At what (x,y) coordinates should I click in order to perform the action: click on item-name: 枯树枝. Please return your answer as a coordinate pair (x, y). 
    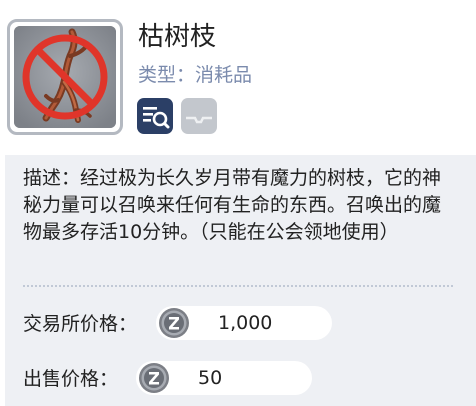
    Looking at the image, I should click on (177, 37).